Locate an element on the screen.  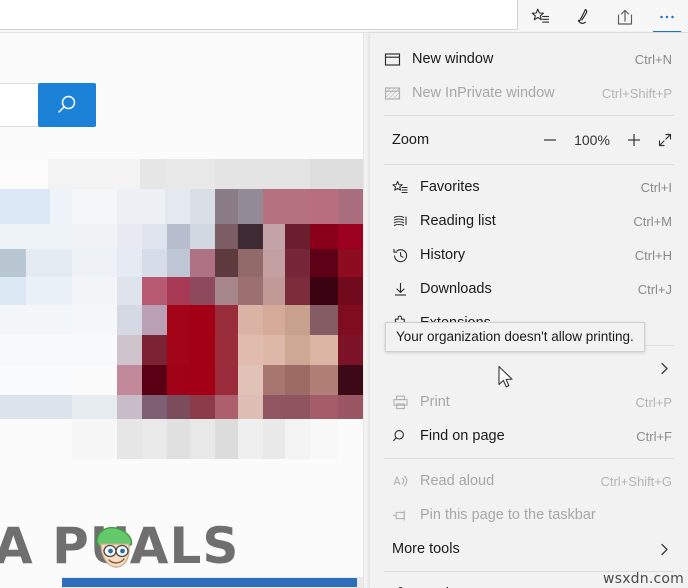
more-icon is located at coordinates (667, 16).